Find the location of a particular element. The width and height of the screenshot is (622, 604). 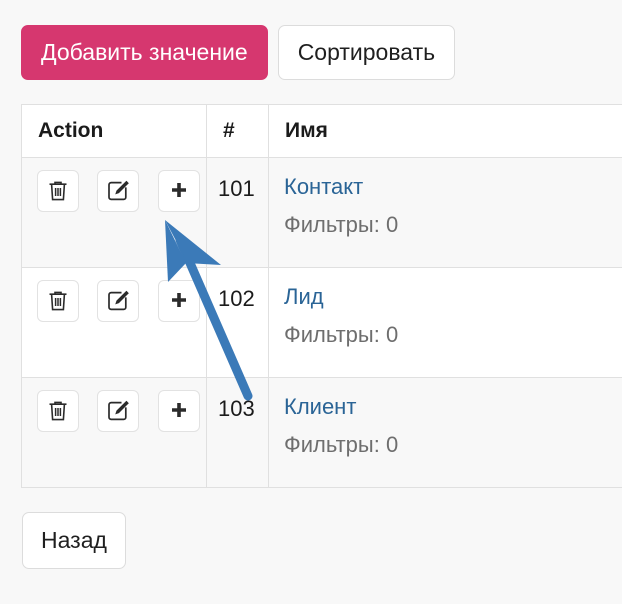

column-header-action: Action is located at coordinates (114, 131).